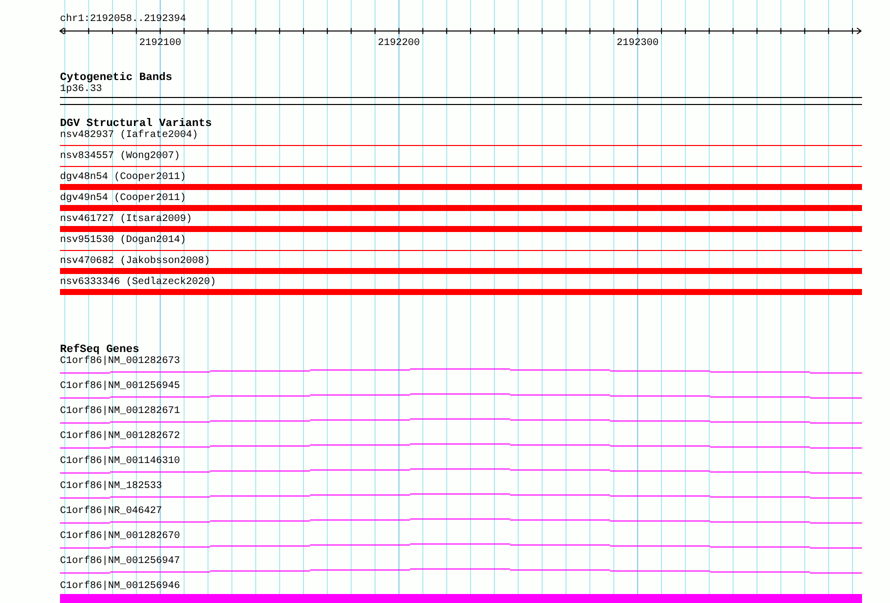  I want to click on feature-label: C1orf86|NM_001282670, so click(120, 537).